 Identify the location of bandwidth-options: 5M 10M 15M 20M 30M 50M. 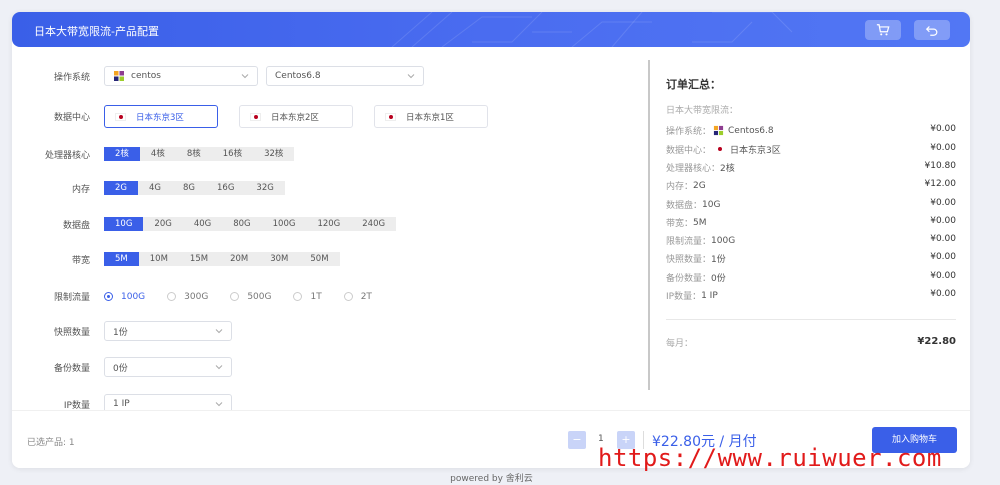
(222, 259).